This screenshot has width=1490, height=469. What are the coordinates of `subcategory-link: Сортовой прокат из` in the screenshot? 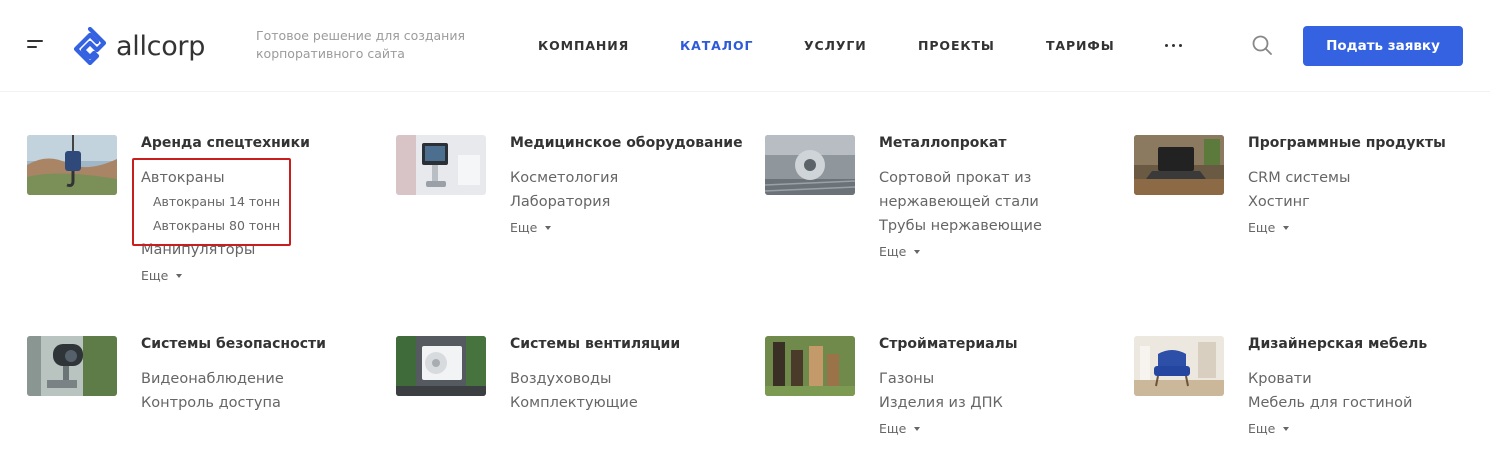 It's located at (999, 178).